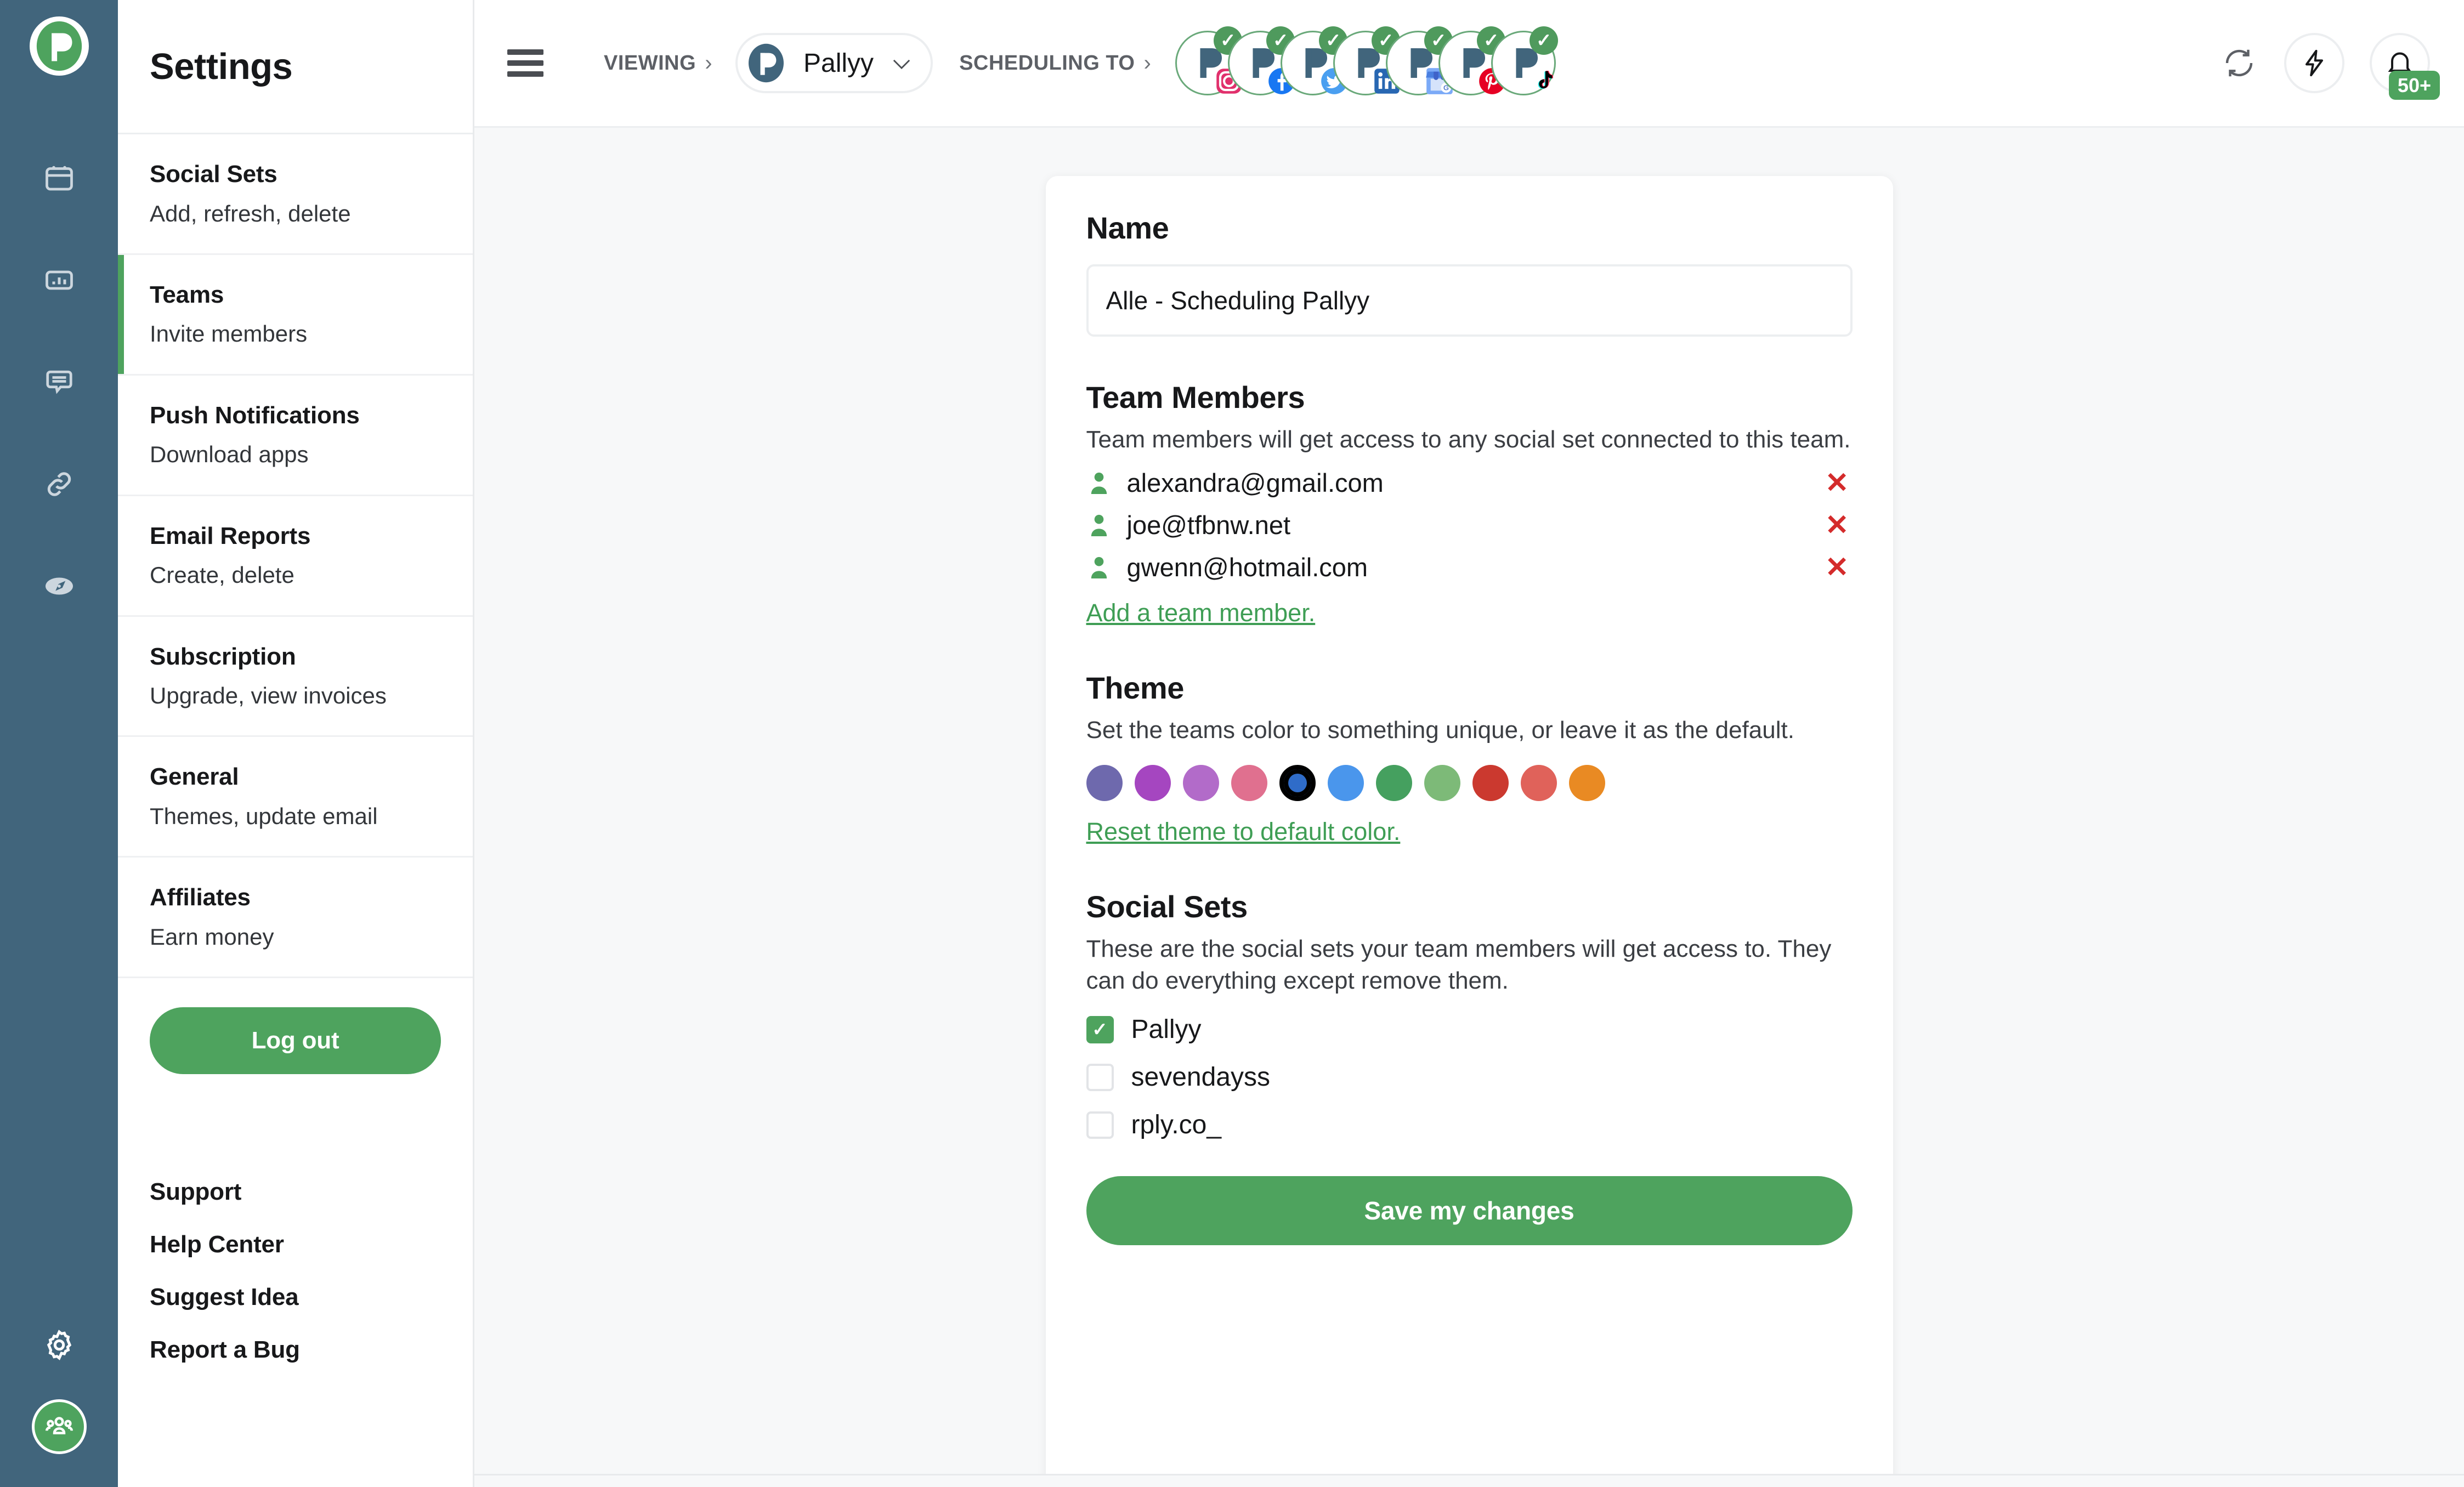 The width and height of the screenshot is (2464, 1487). I want to click on log-out-button: Log out, so click(295, 1041).